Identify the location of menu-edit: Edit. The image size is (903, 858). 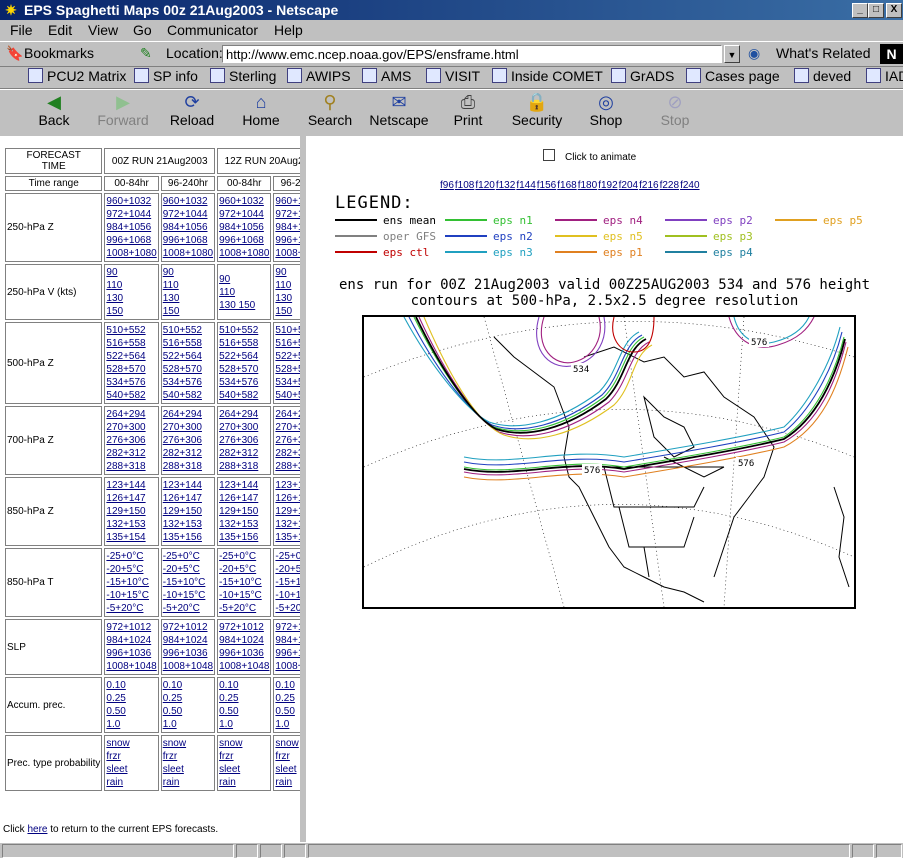
(60, 30).